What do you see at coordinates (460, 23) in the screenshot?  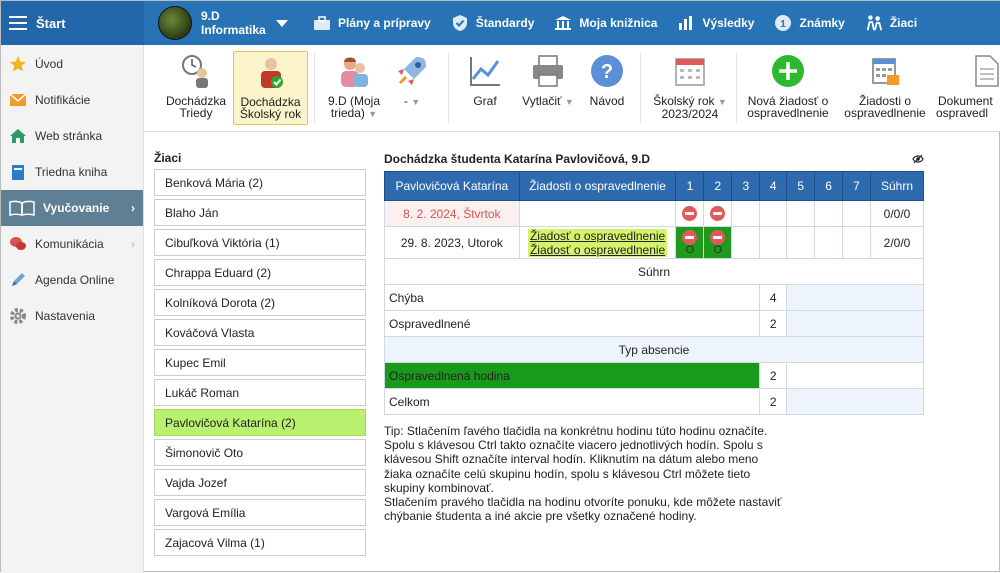 I see `shield-check-icon` at bounding box center [460, 23].